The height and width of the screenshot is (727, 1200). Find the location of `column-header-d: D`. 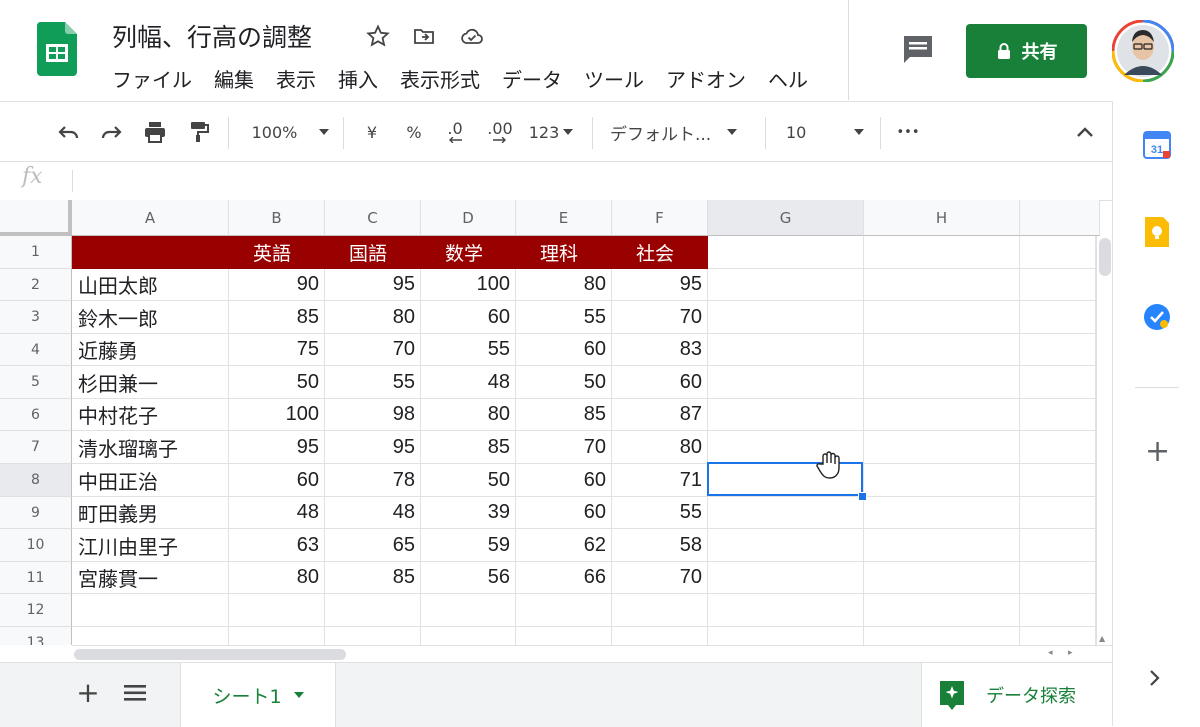

column-header-d: D is located at coordinates (468, 218).